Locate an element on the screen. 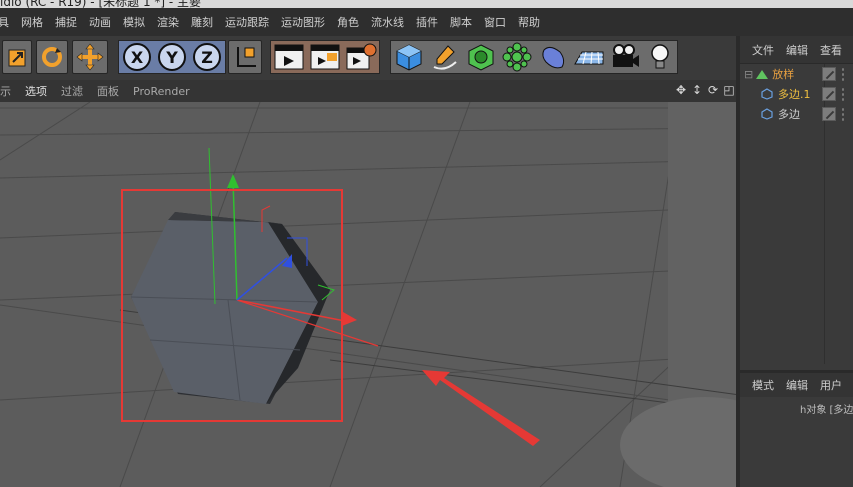 This screenshot has width=853, height=487. menu-animate: 动画 is located at coordinates (100, 22).